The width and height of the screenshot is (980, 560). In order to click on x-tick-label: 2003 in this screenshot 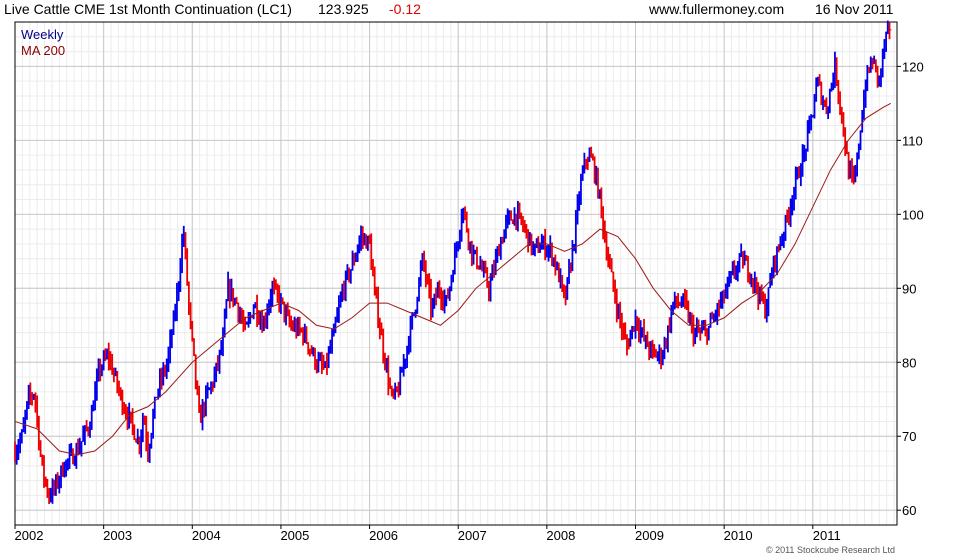, I will do `click(117, 535)`.